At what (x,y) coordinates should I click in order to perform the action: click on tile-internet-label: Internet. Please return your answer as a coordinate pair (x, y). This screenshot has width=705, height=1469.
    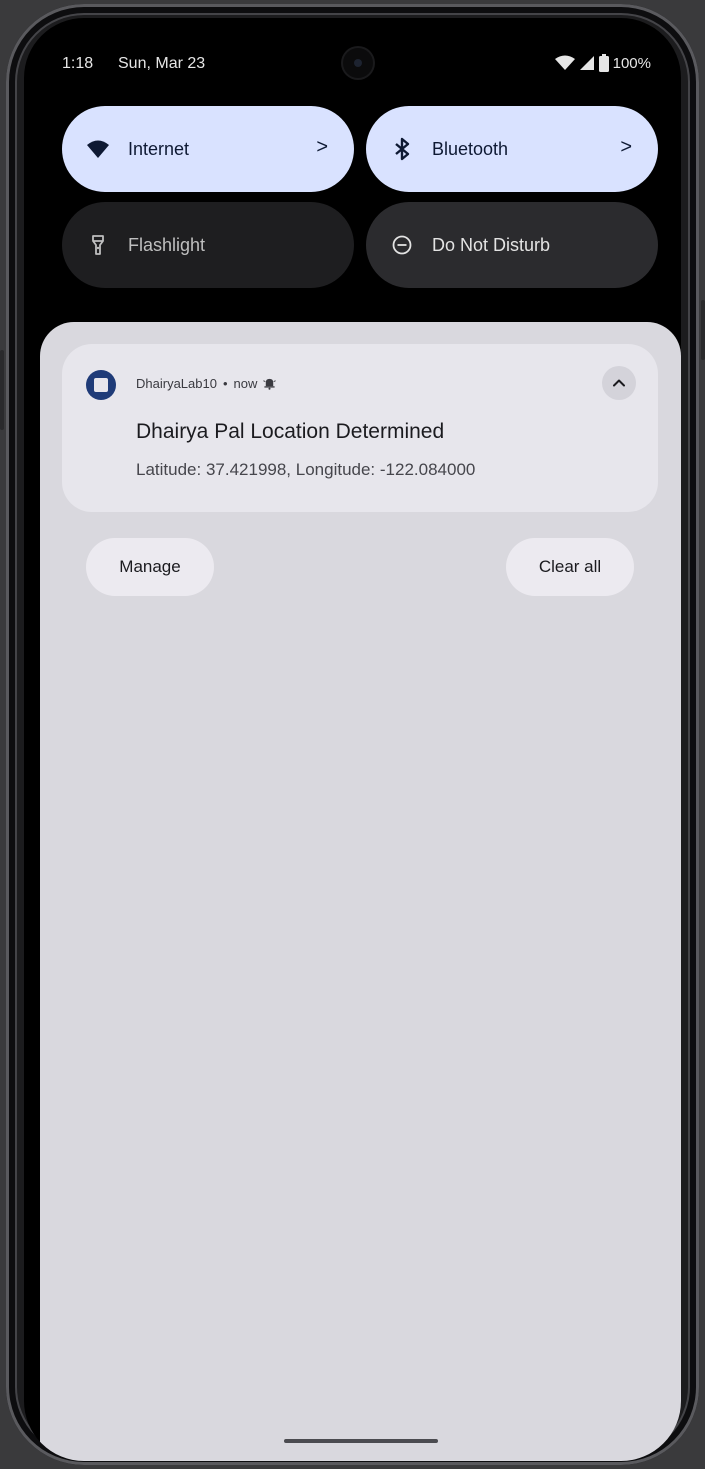
    Looking at the image, I should click on (159, 149).